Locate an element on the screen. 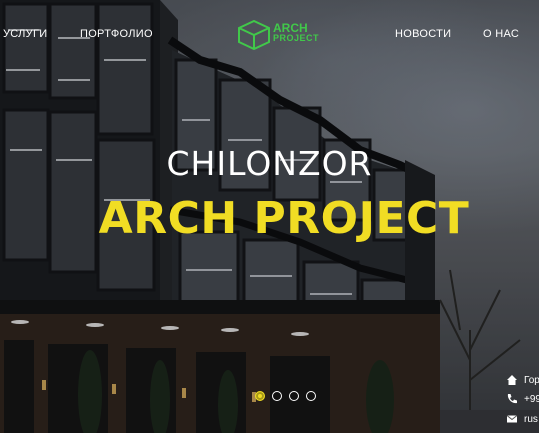  slider-pagination is located at coordinates (285, 396).